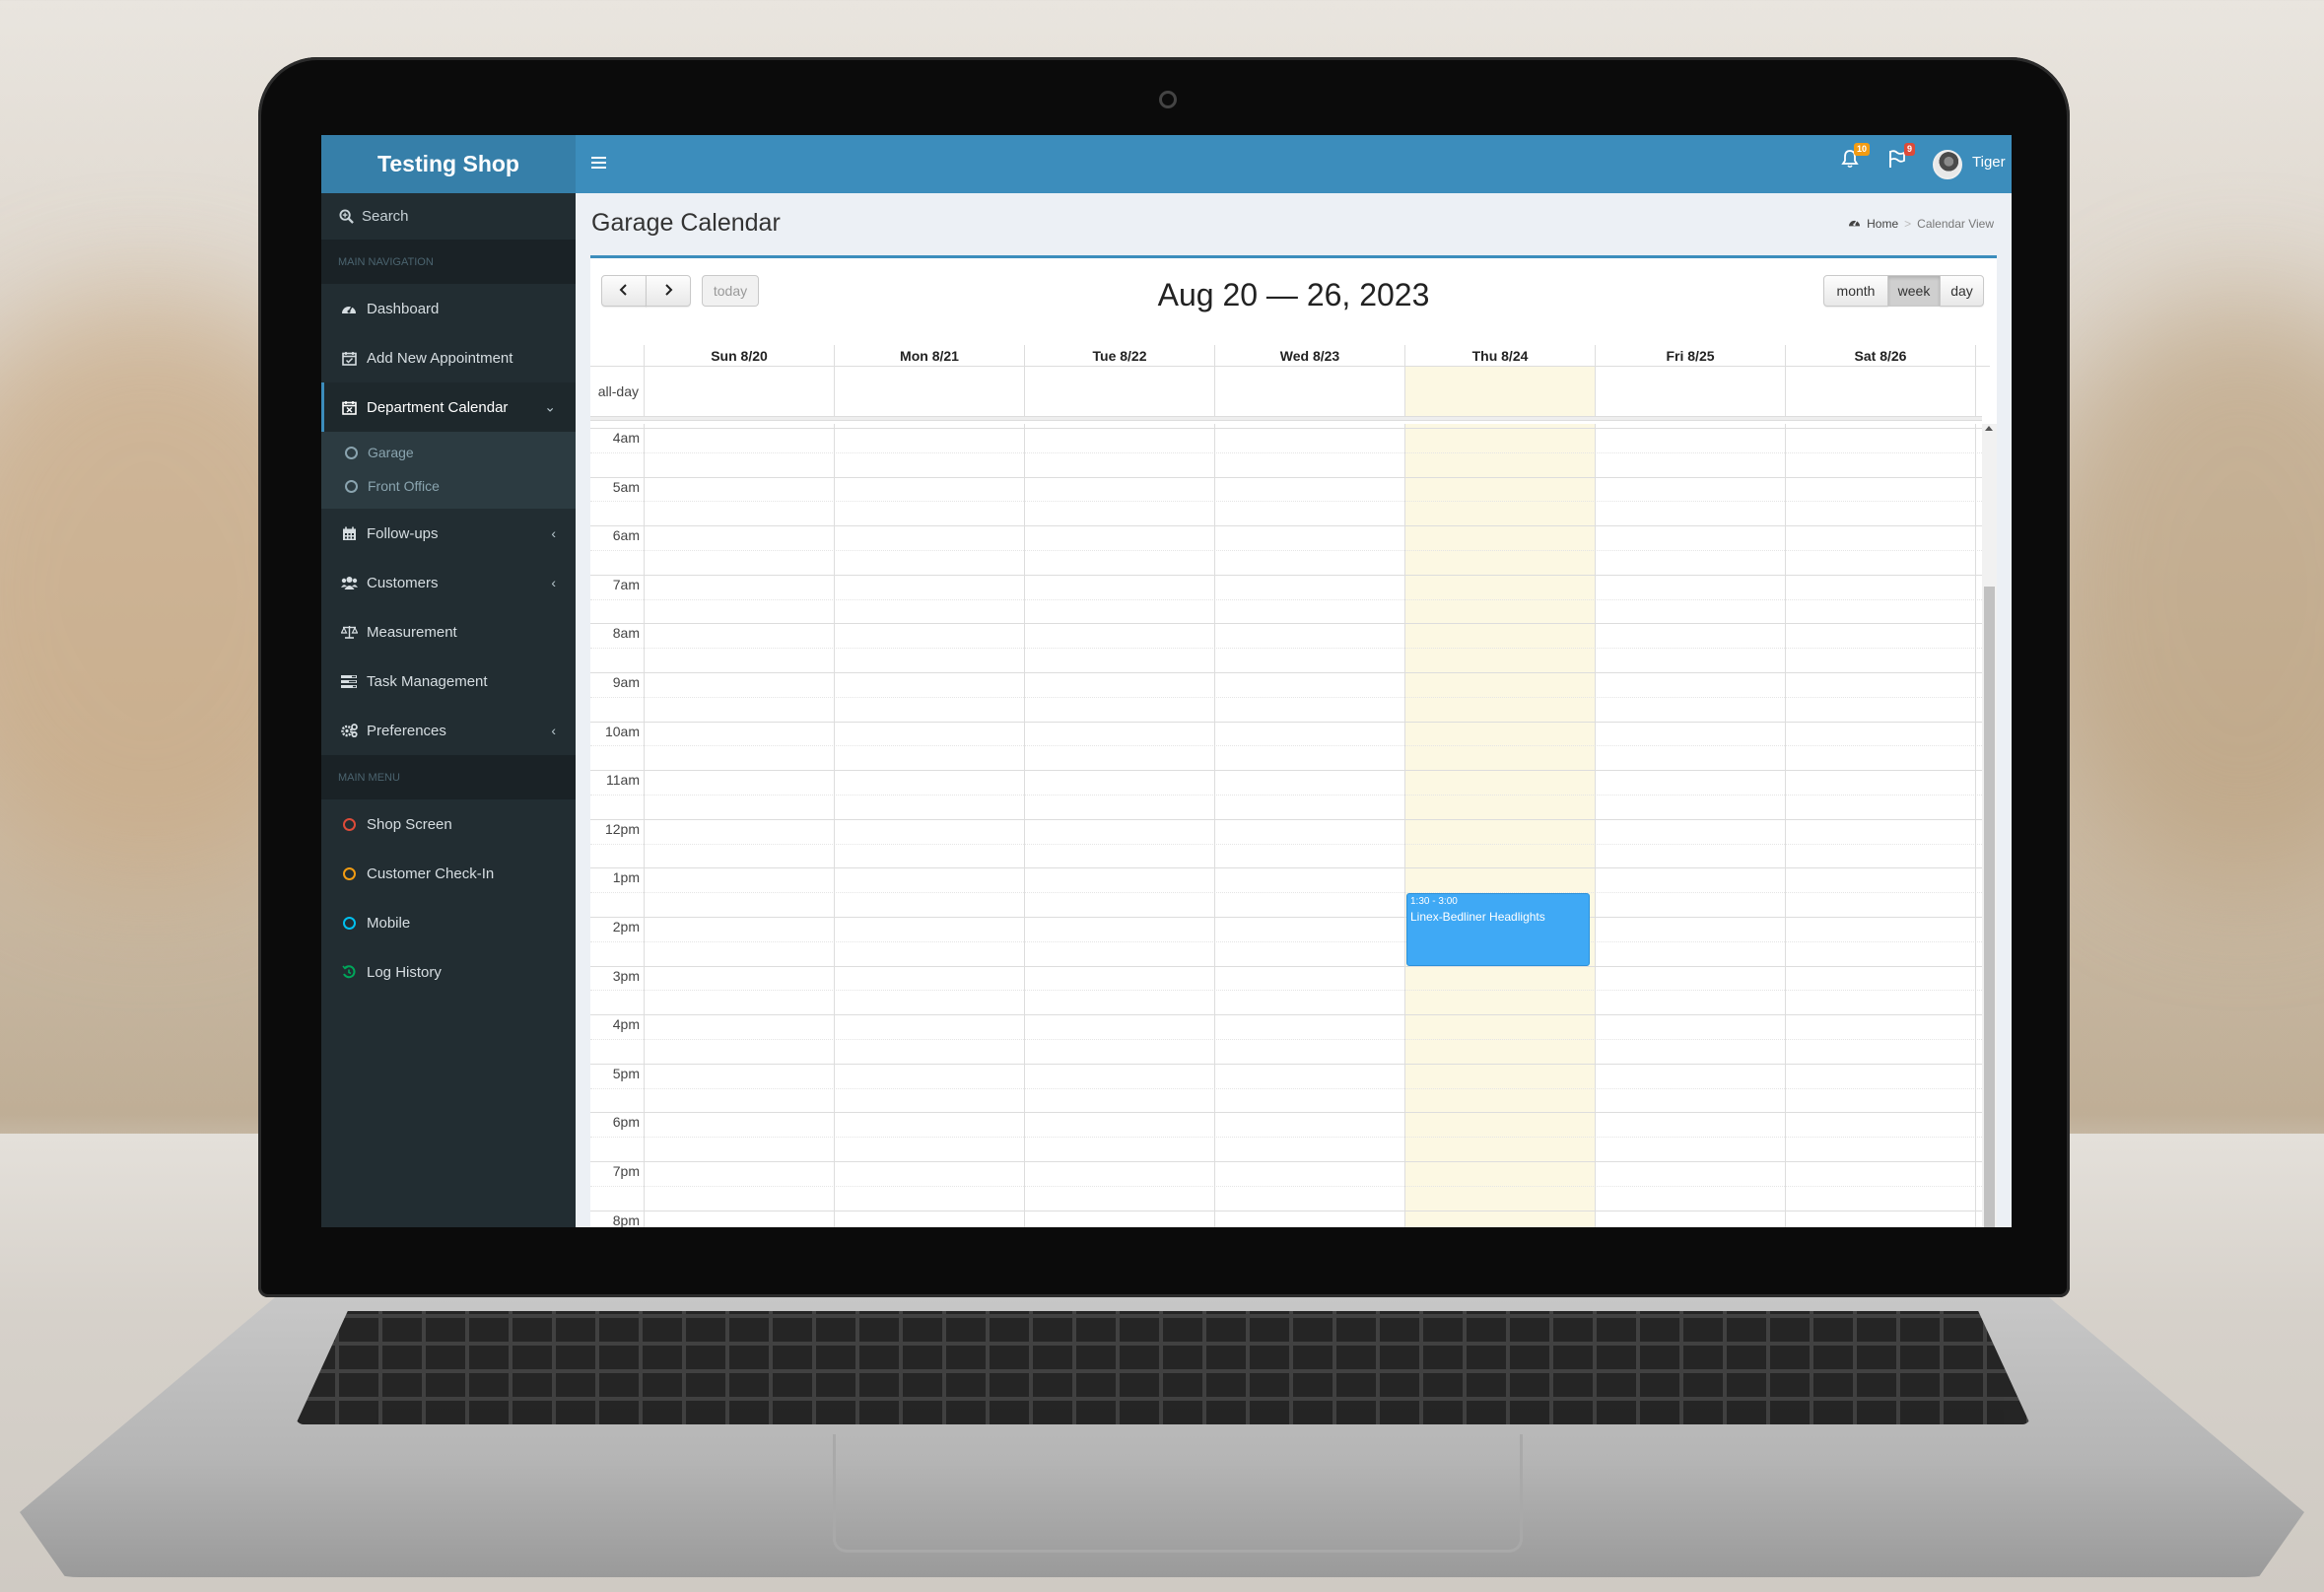 Image resolution: width=2324 pixels, height=1592 pixels. Describe the element at coordinates (1983, 391) in the screenshot. I see `all-day-scroll-gap` at that location.